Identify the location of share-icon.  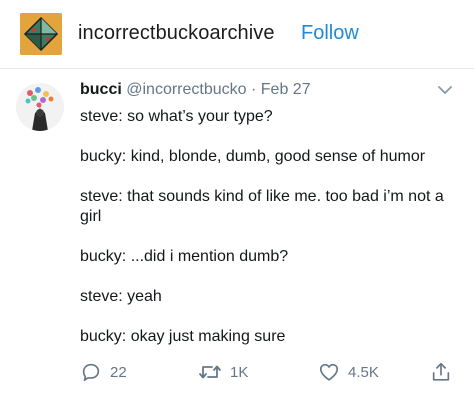
(441, 371).